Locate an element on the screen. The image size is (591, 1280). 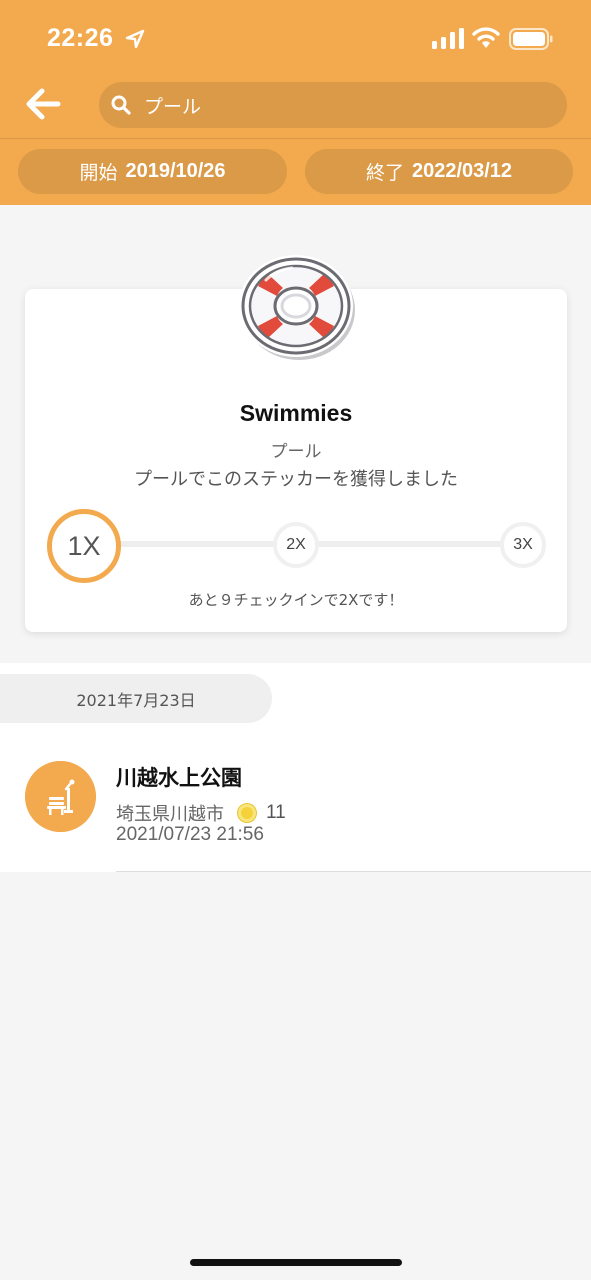
venue-points: 11 is located at coordinates (276, 812).